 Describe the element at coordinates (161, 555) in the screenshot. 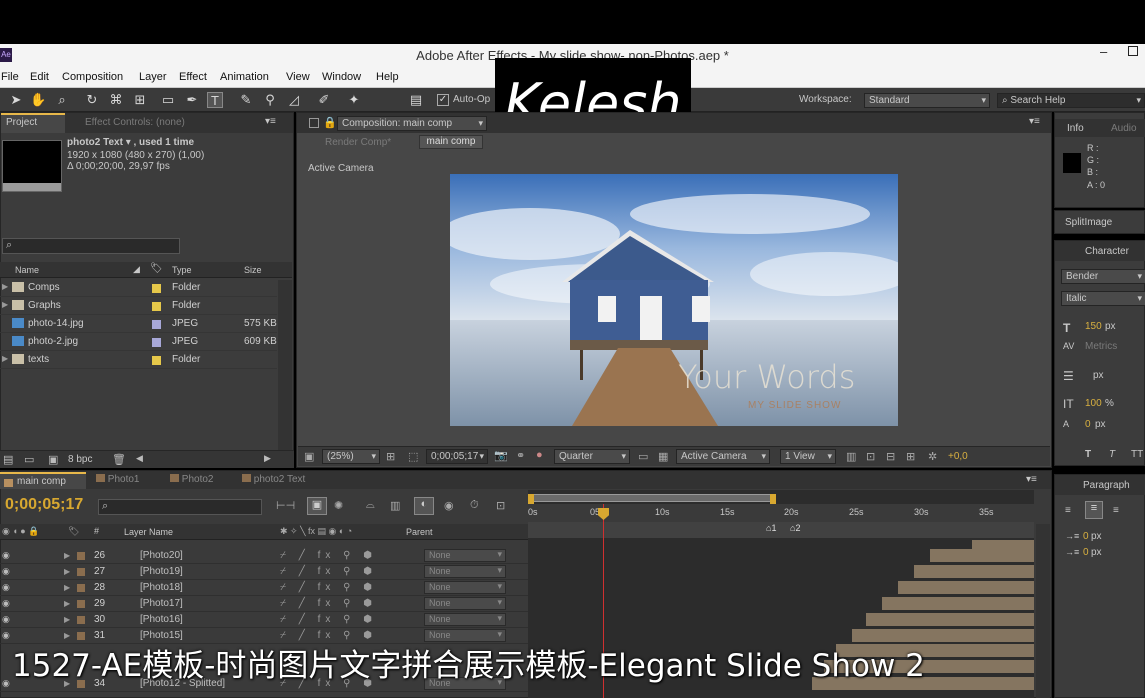

I see `layer-name: [Photo20]` at that location.